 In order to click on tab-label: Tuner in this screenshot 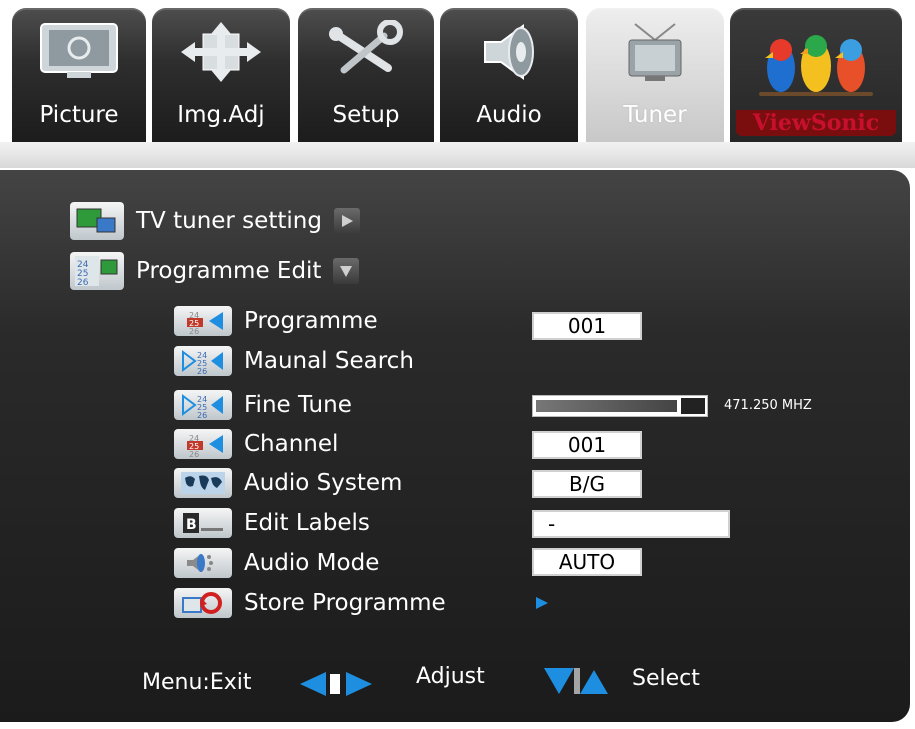, I will do `click(655, 115)`.